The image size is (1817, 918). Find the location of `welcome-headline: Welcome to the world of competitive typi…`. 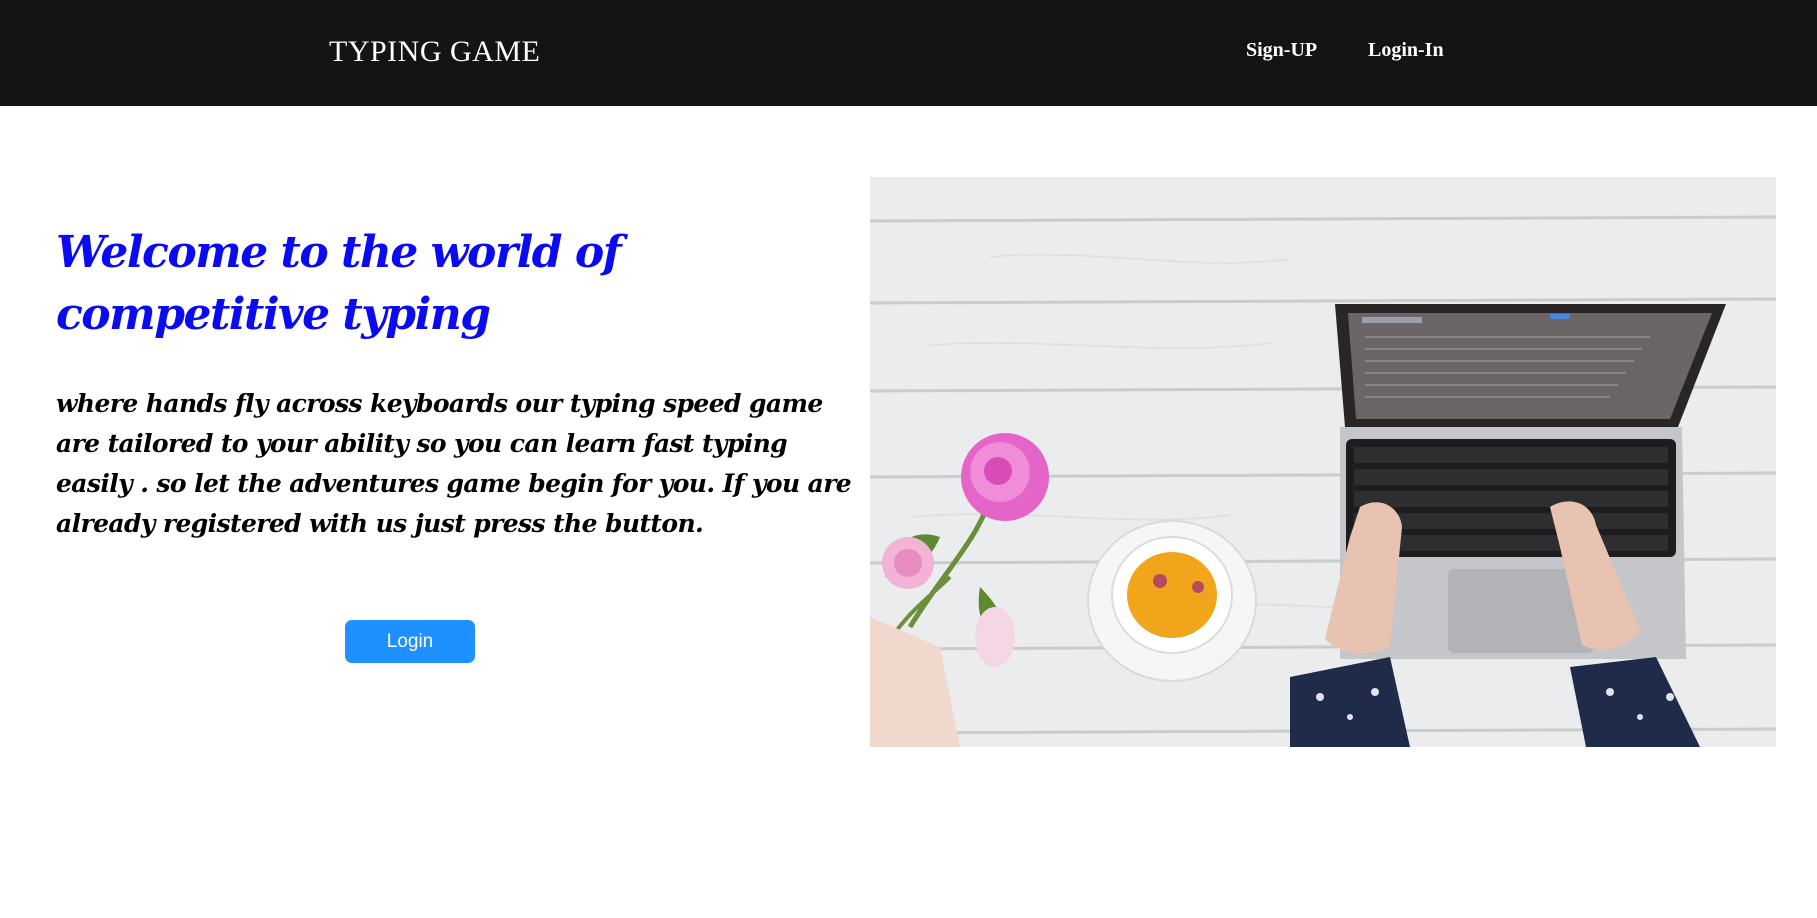

welcome-headline: Welcome to the world of competitive typi… is located at coordinates (339, 283).